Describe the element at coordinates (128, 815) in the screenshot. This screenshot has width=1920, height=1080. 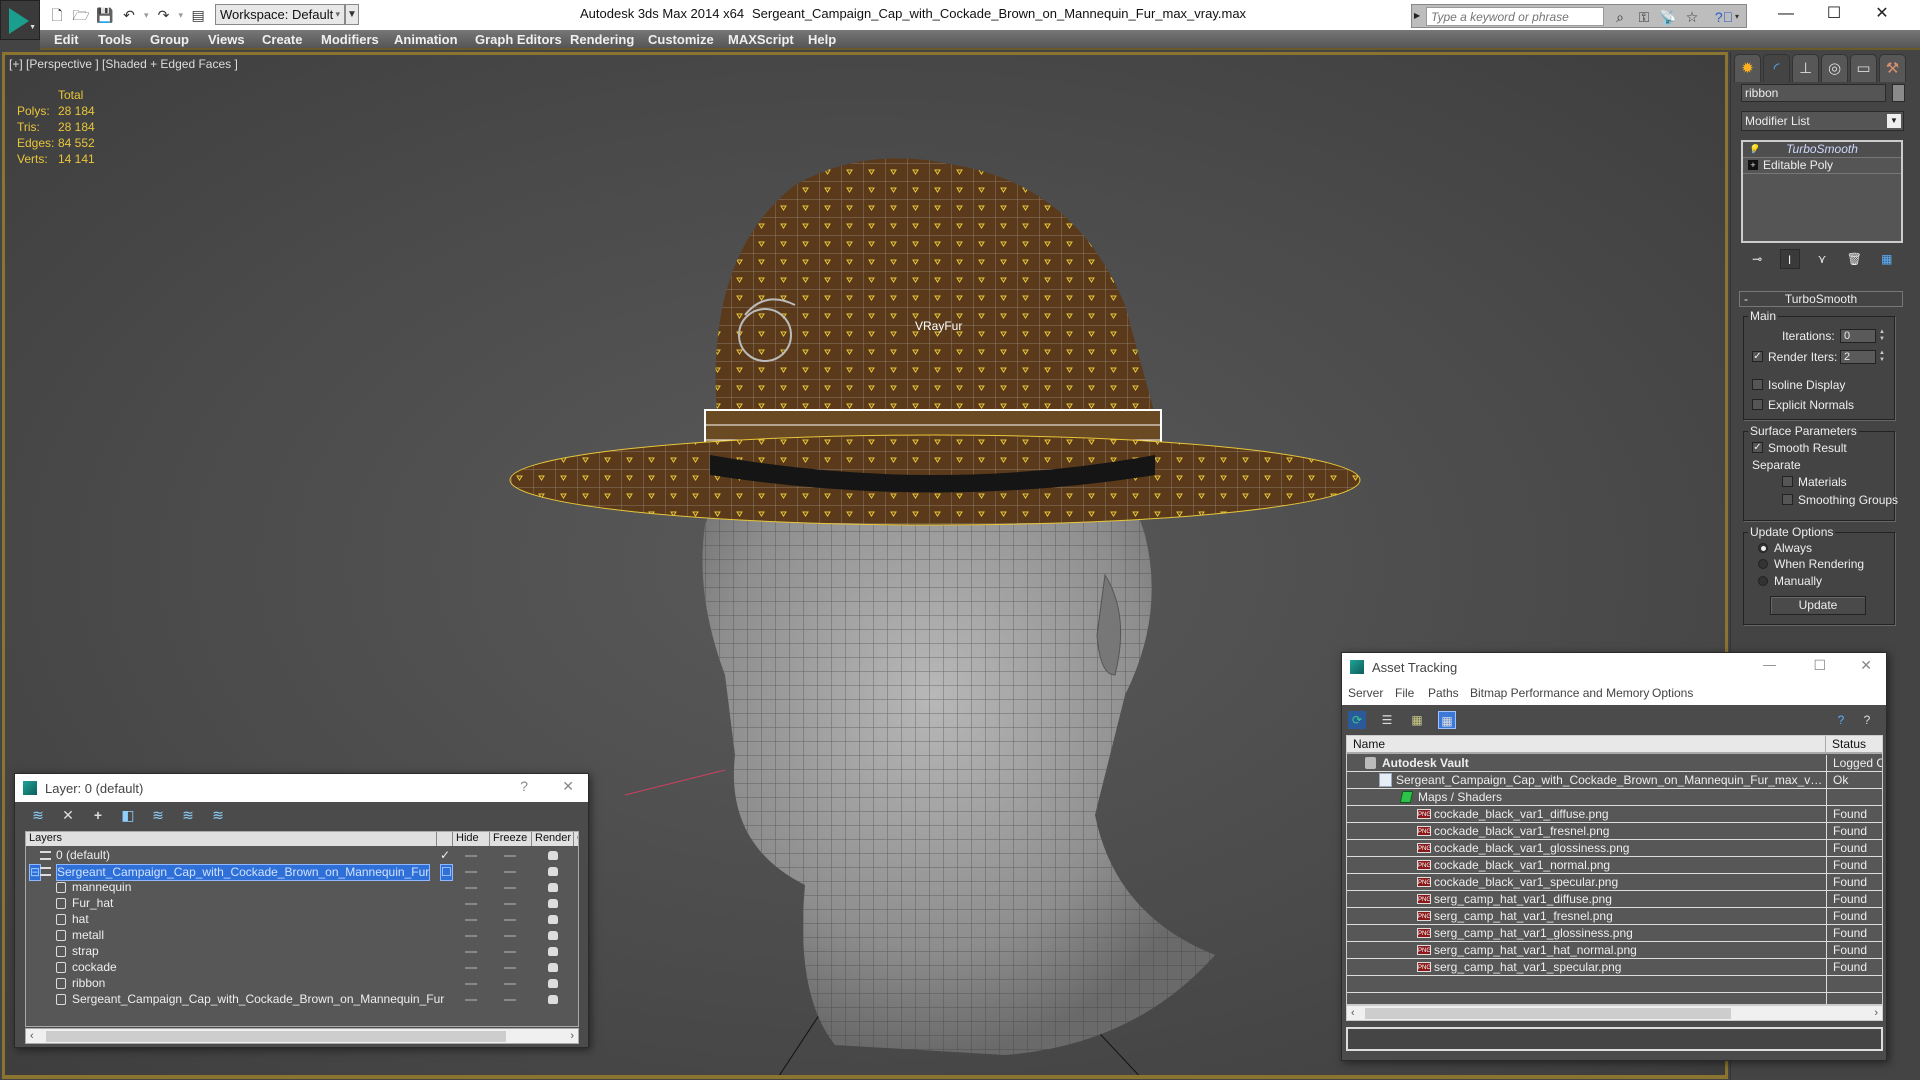
I see `select-objects-icon: ◧` at that location.